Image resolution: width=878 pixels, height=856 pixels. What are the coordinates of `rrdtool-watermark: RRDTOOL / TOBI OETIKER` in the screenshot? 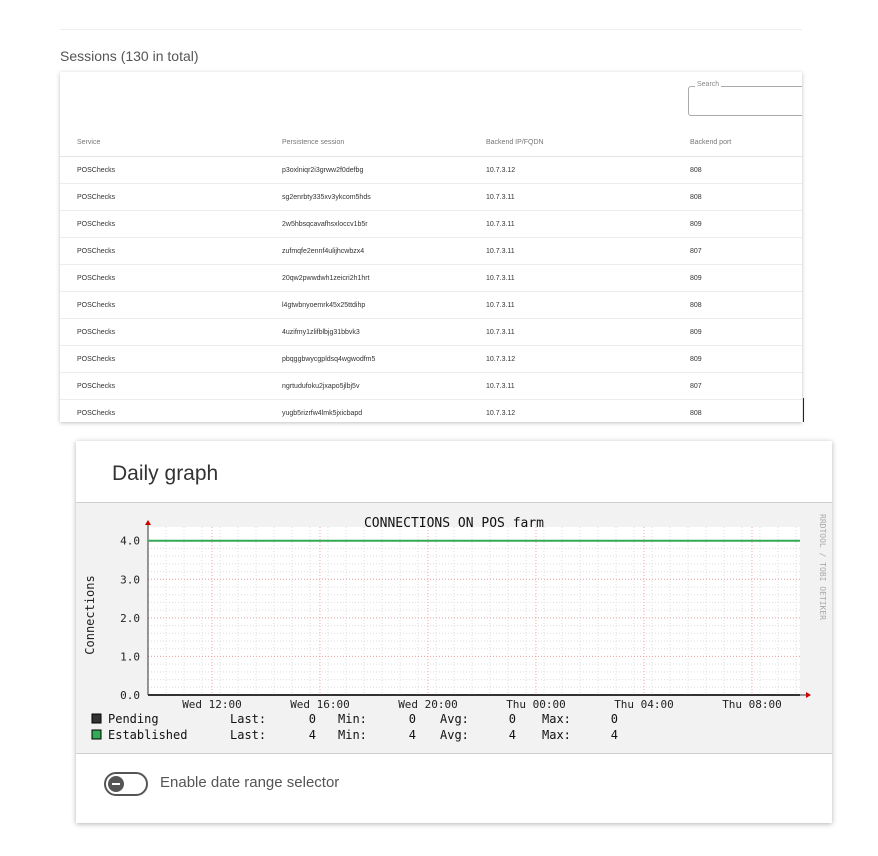 It's located at (822, 567).